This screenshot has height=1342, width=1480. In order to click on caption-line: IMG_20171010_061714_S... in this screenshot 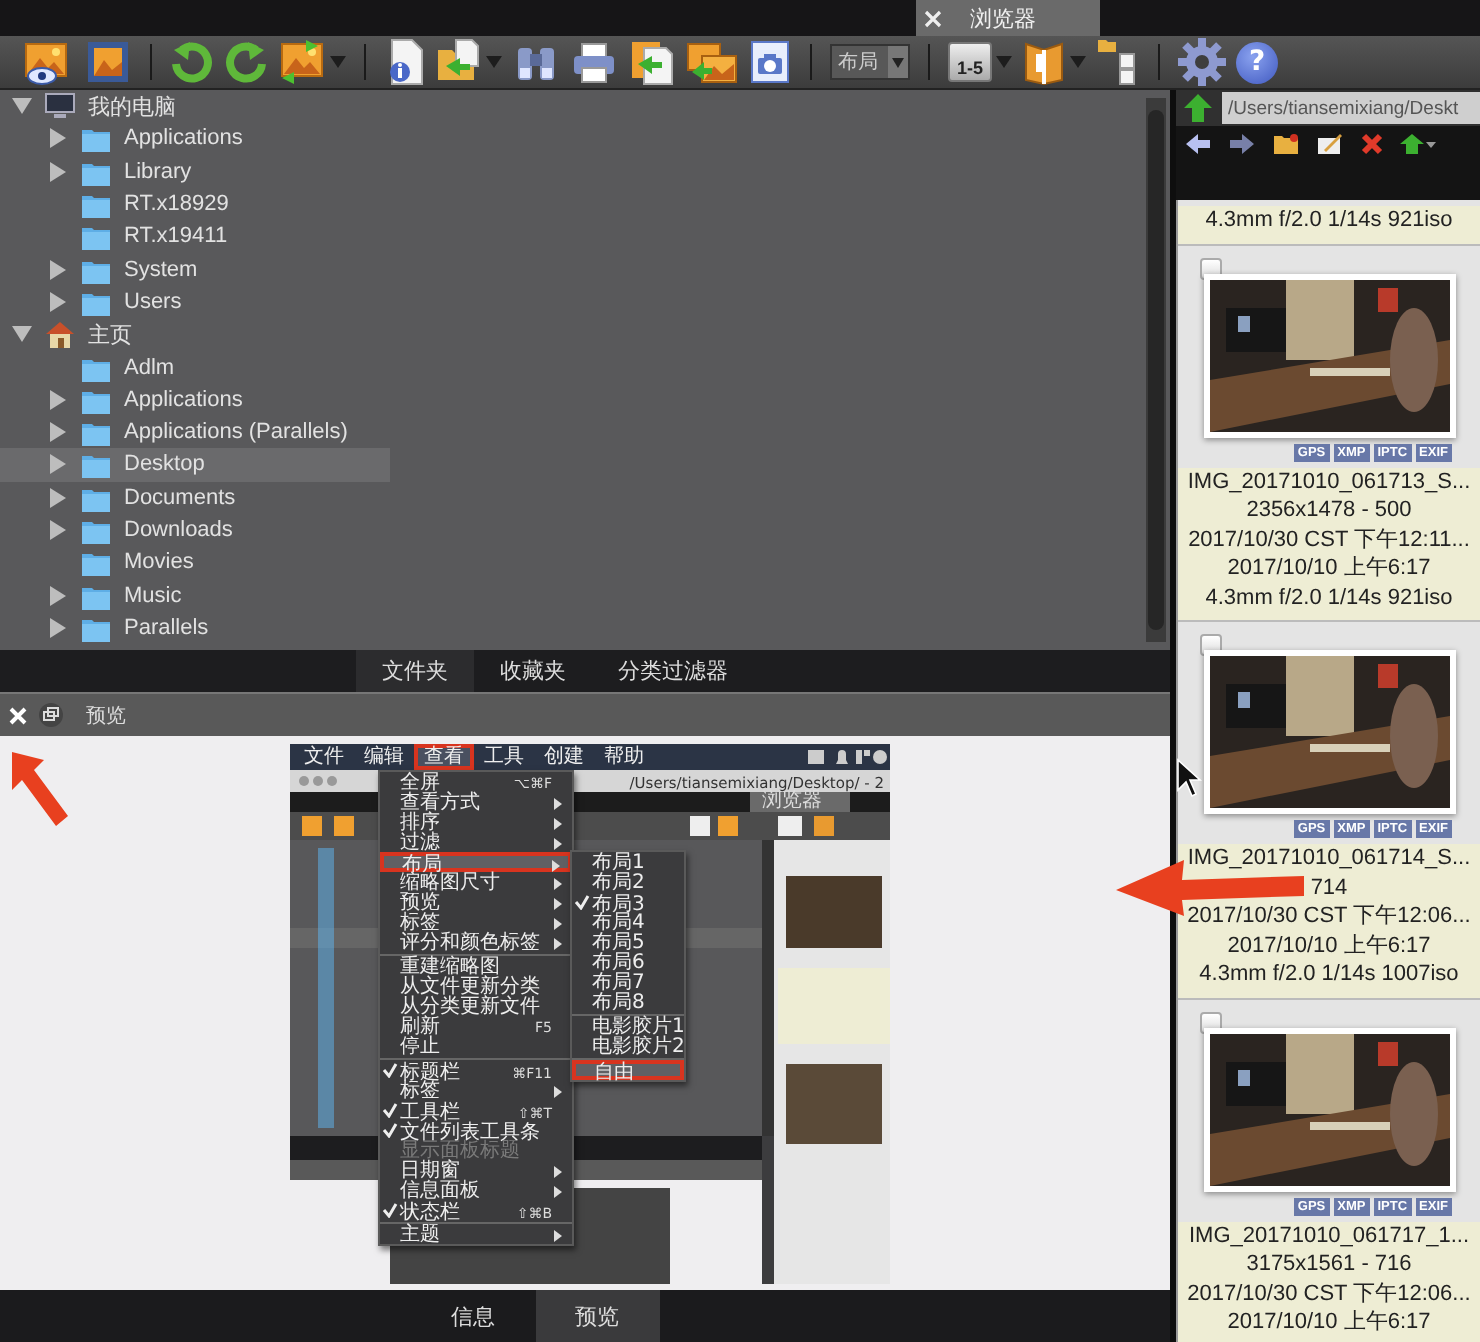, I will do `click(1329, 858)`.